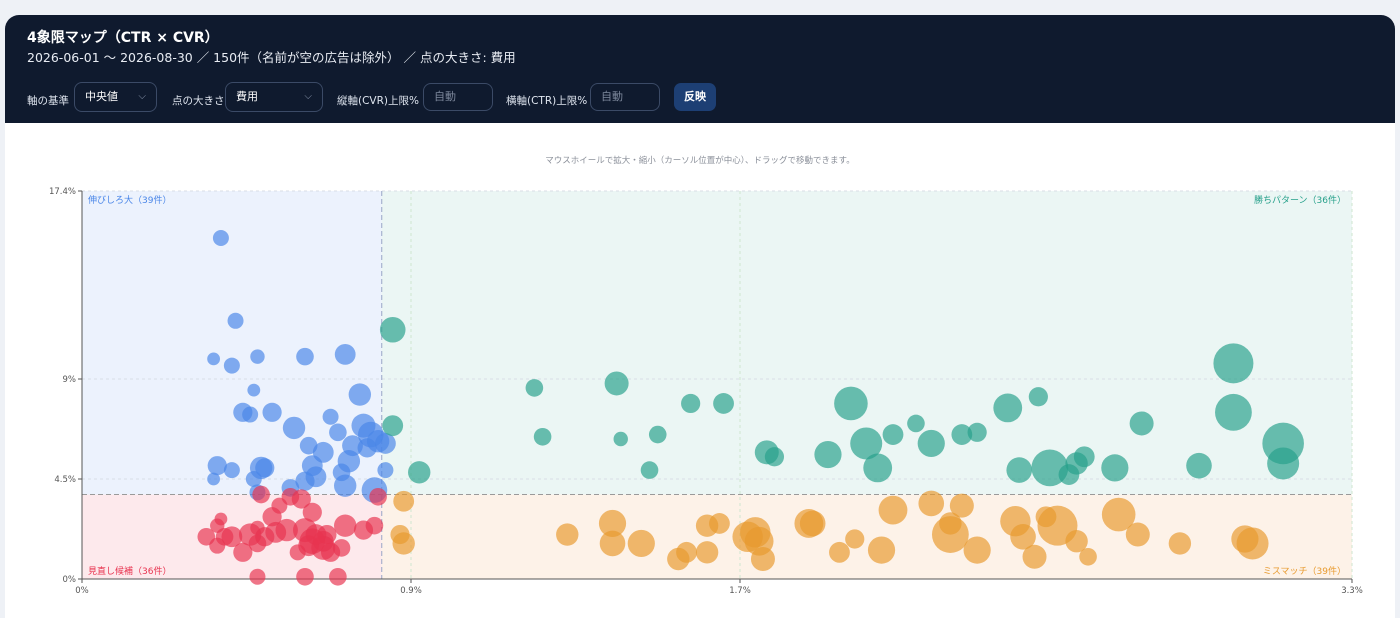 The image size is (1400, 618). Describe the element at coordinates (740, 591) in the screenshot. I see `x-tick-label: 1.7%` at that location.